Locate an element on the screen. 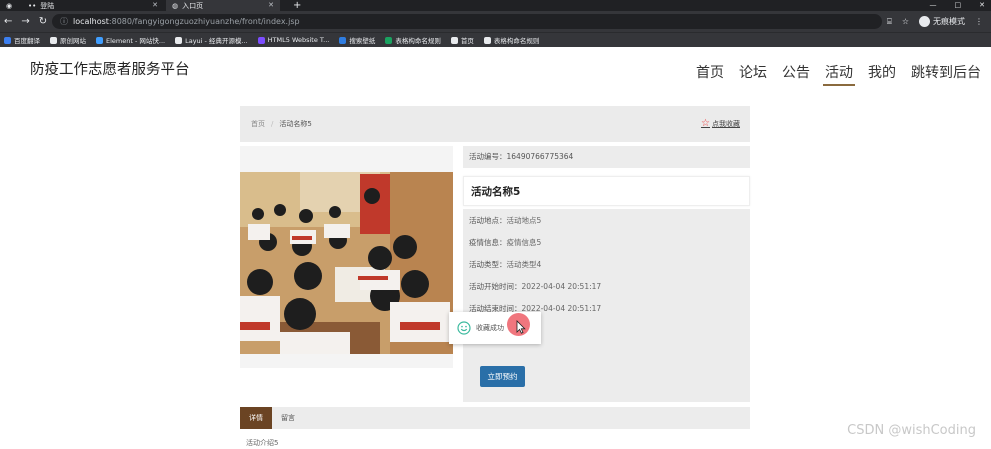  nav-item-5: 跳转到后台 is located at coordinates (946, 72).